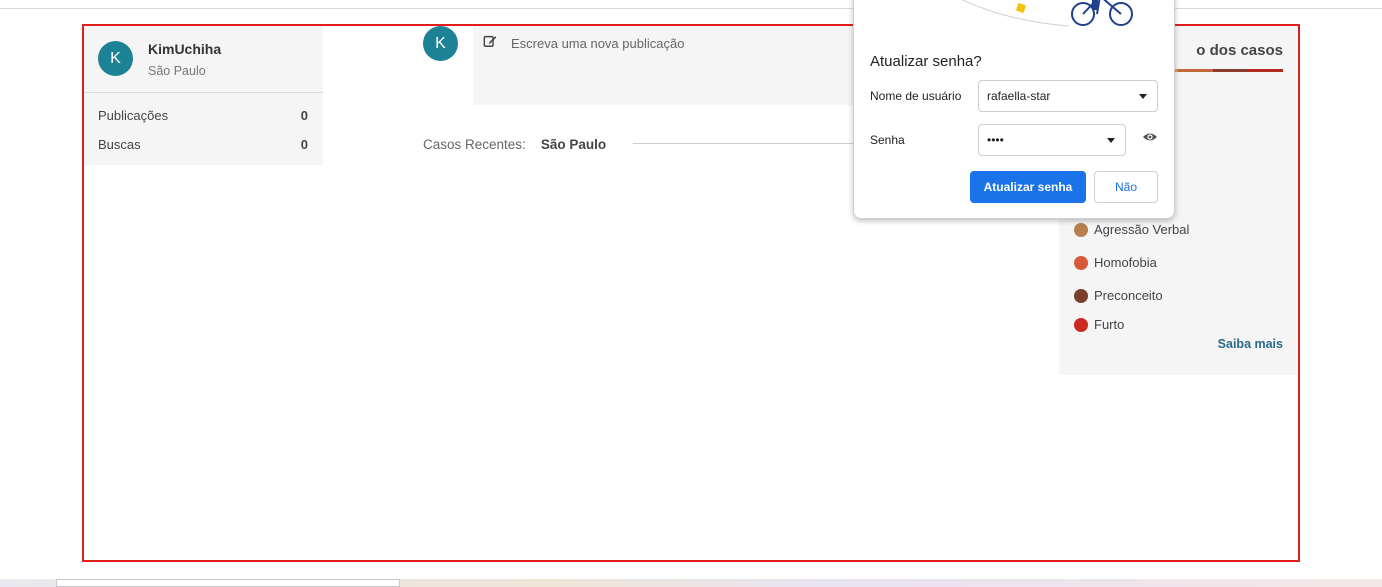  What do you see at coordinates (995, 140) in the screenshot?
I see `password-value: ••••` at bounding box center [995, 140].